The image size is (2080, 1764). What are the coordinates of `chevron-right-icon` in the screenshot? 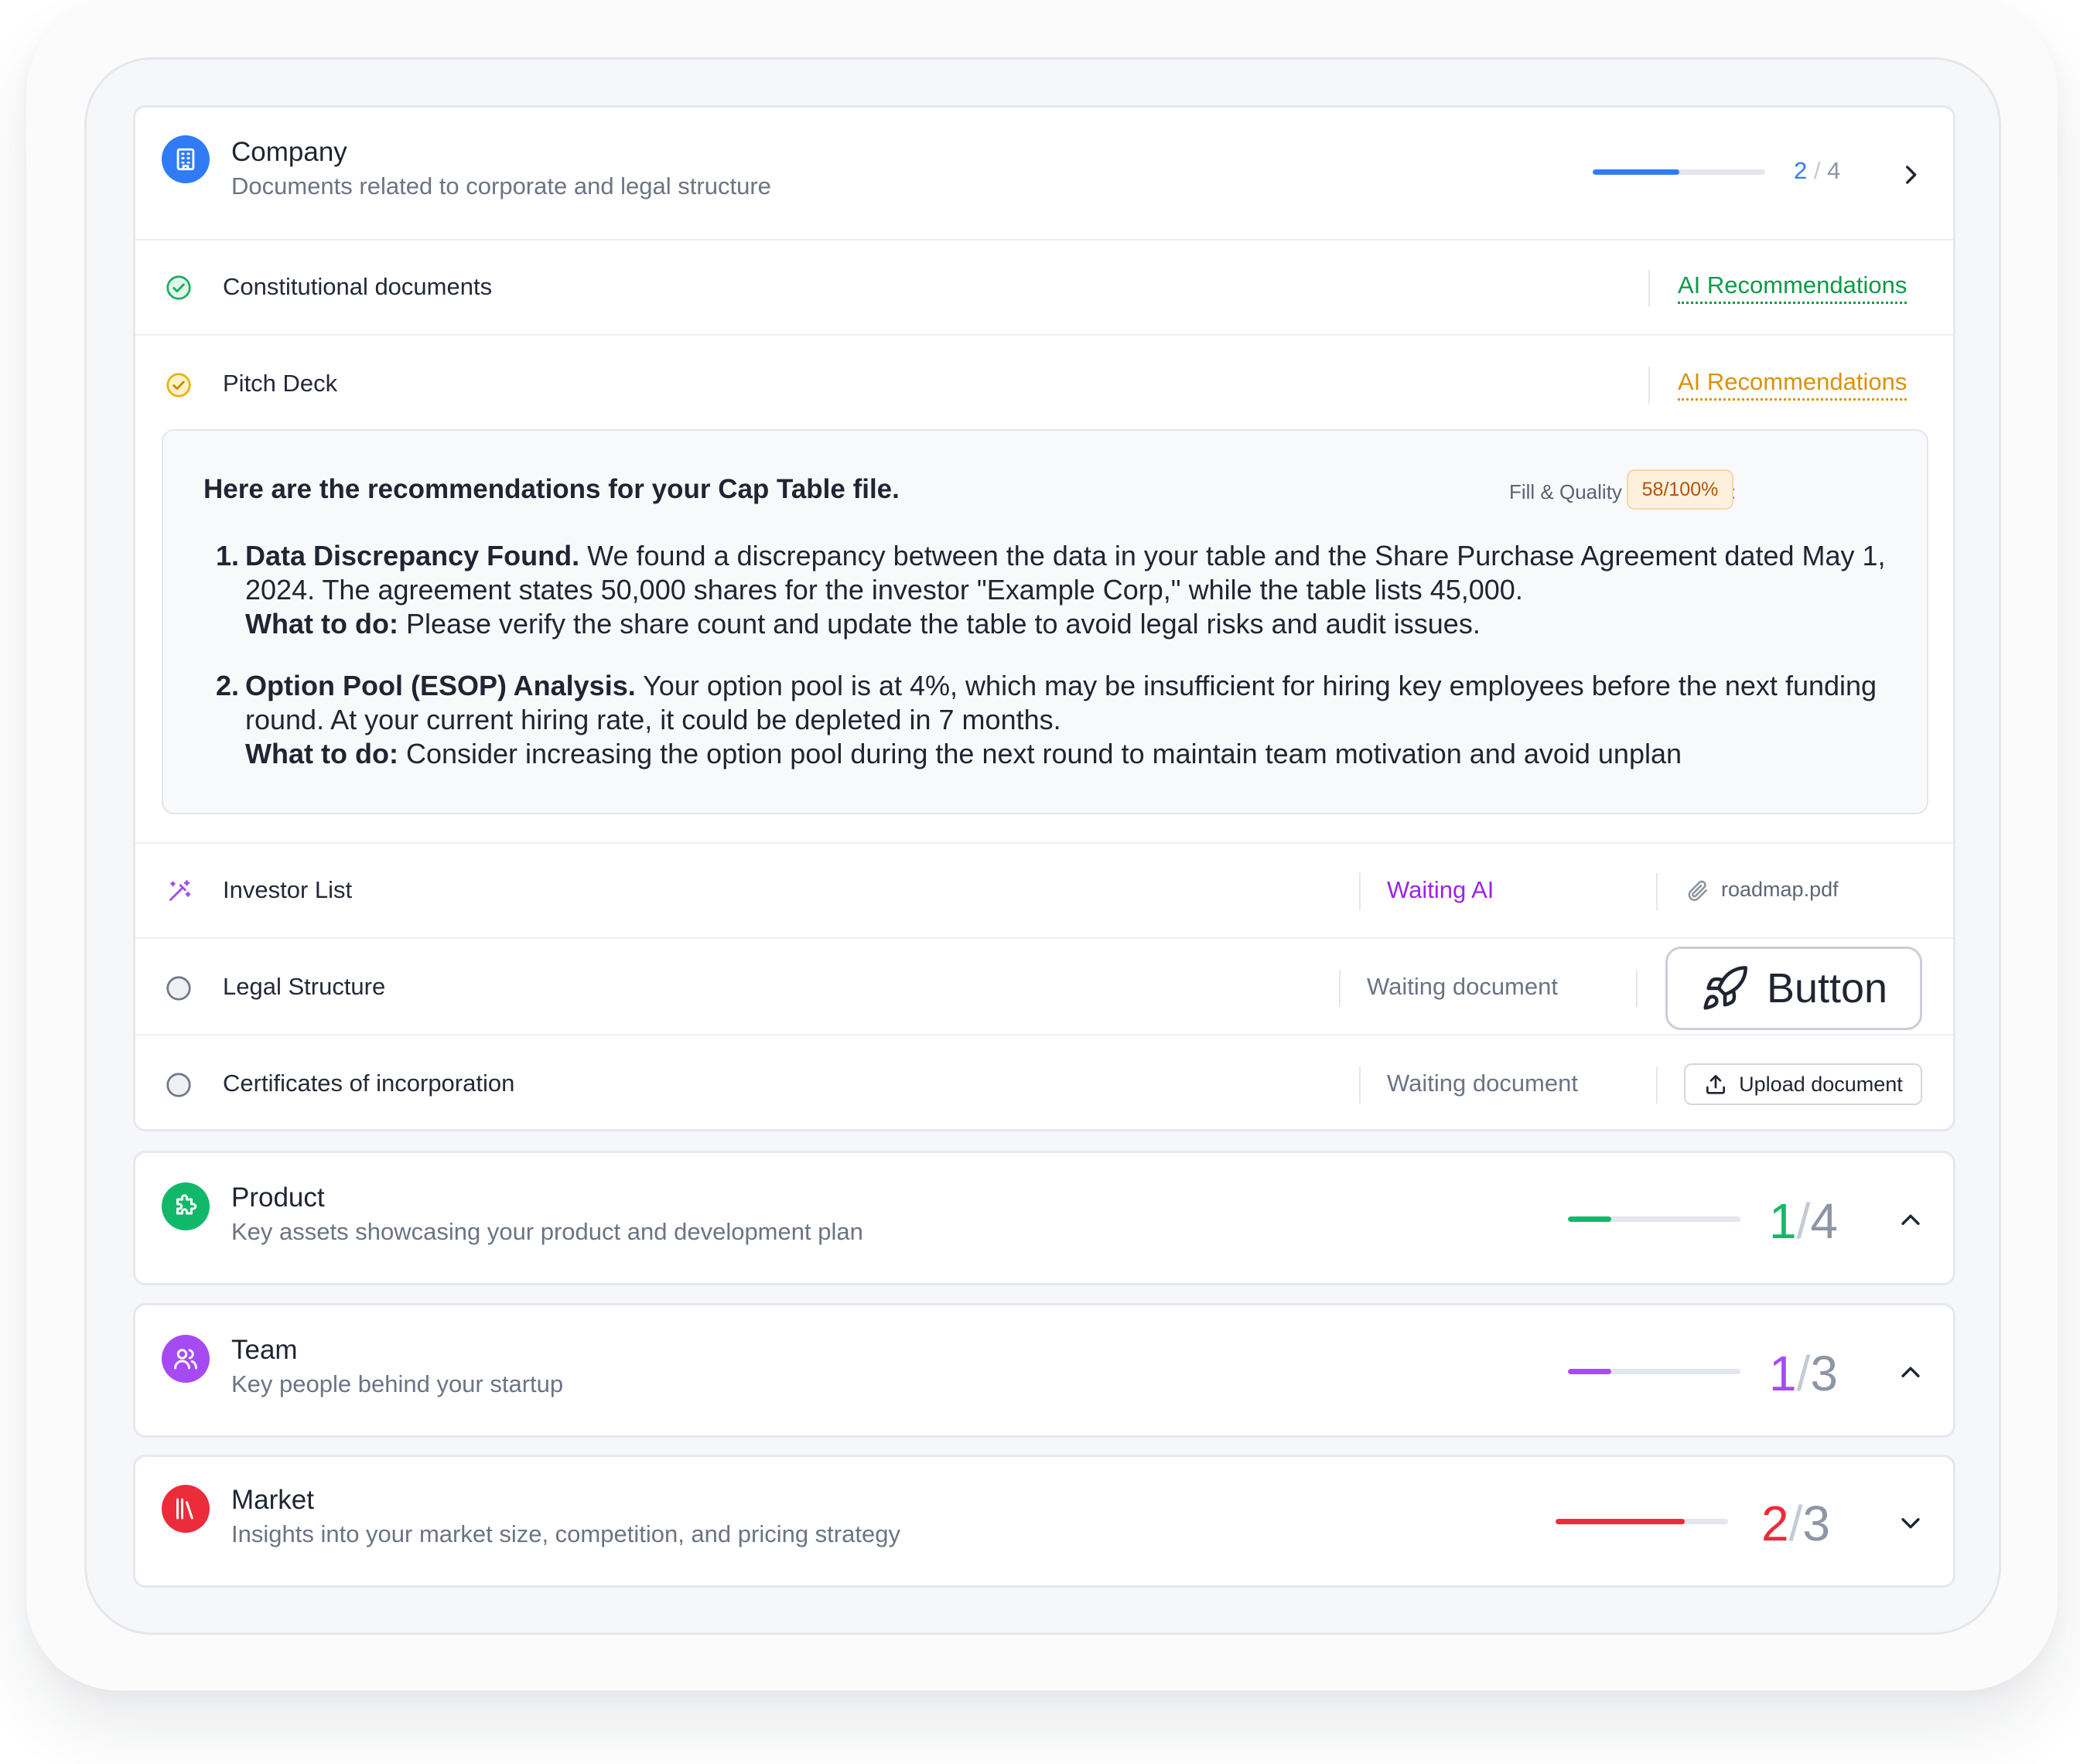 It's located at (1910, 177).